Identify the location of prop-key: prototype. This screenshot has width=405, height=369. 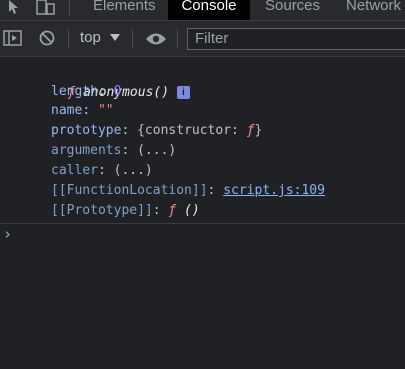
(86, 130).